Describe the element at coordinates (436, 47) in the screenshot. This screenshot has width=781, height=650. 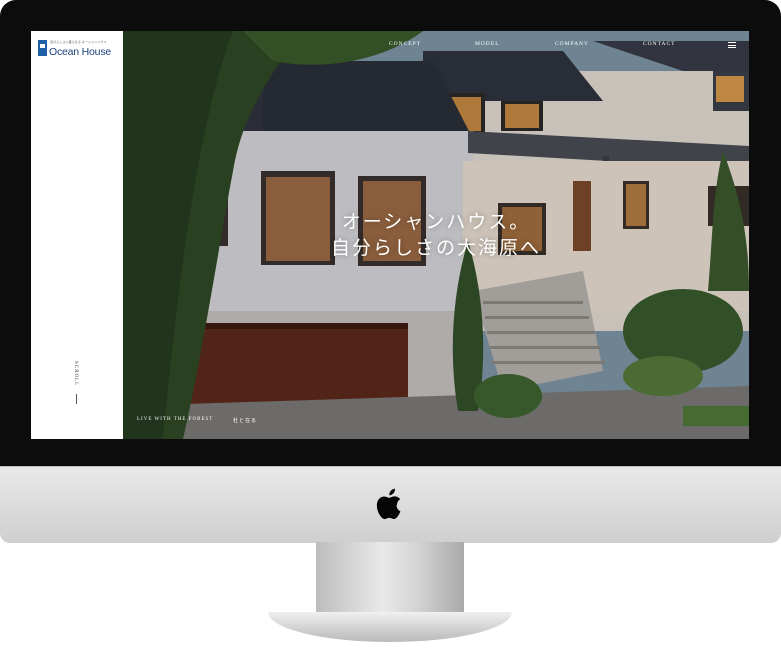
I see `top-navigation: CONCEPT MODEL COMPANY CONTACT` at that location.